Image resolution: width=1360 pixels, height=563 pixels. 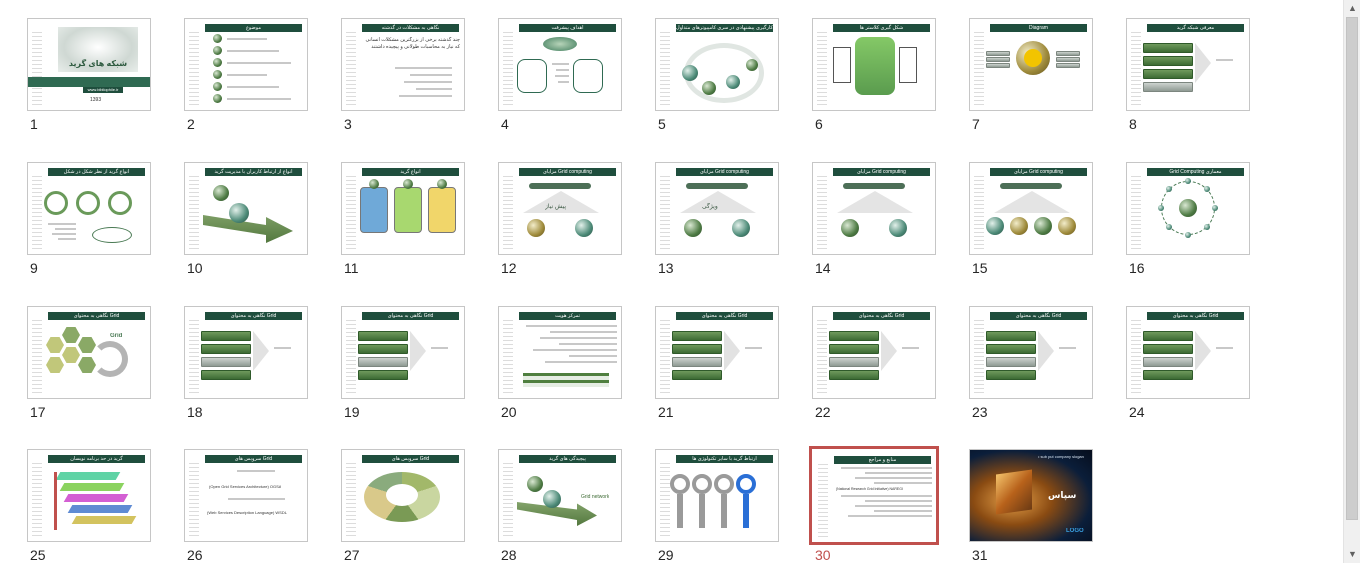 What do you see at coordinates (1031, 495) in the screenshot?
I see `slide-thumbnail-frame: • sub put company slogan سپاس LOGO` at bounding box center [1031, 495].